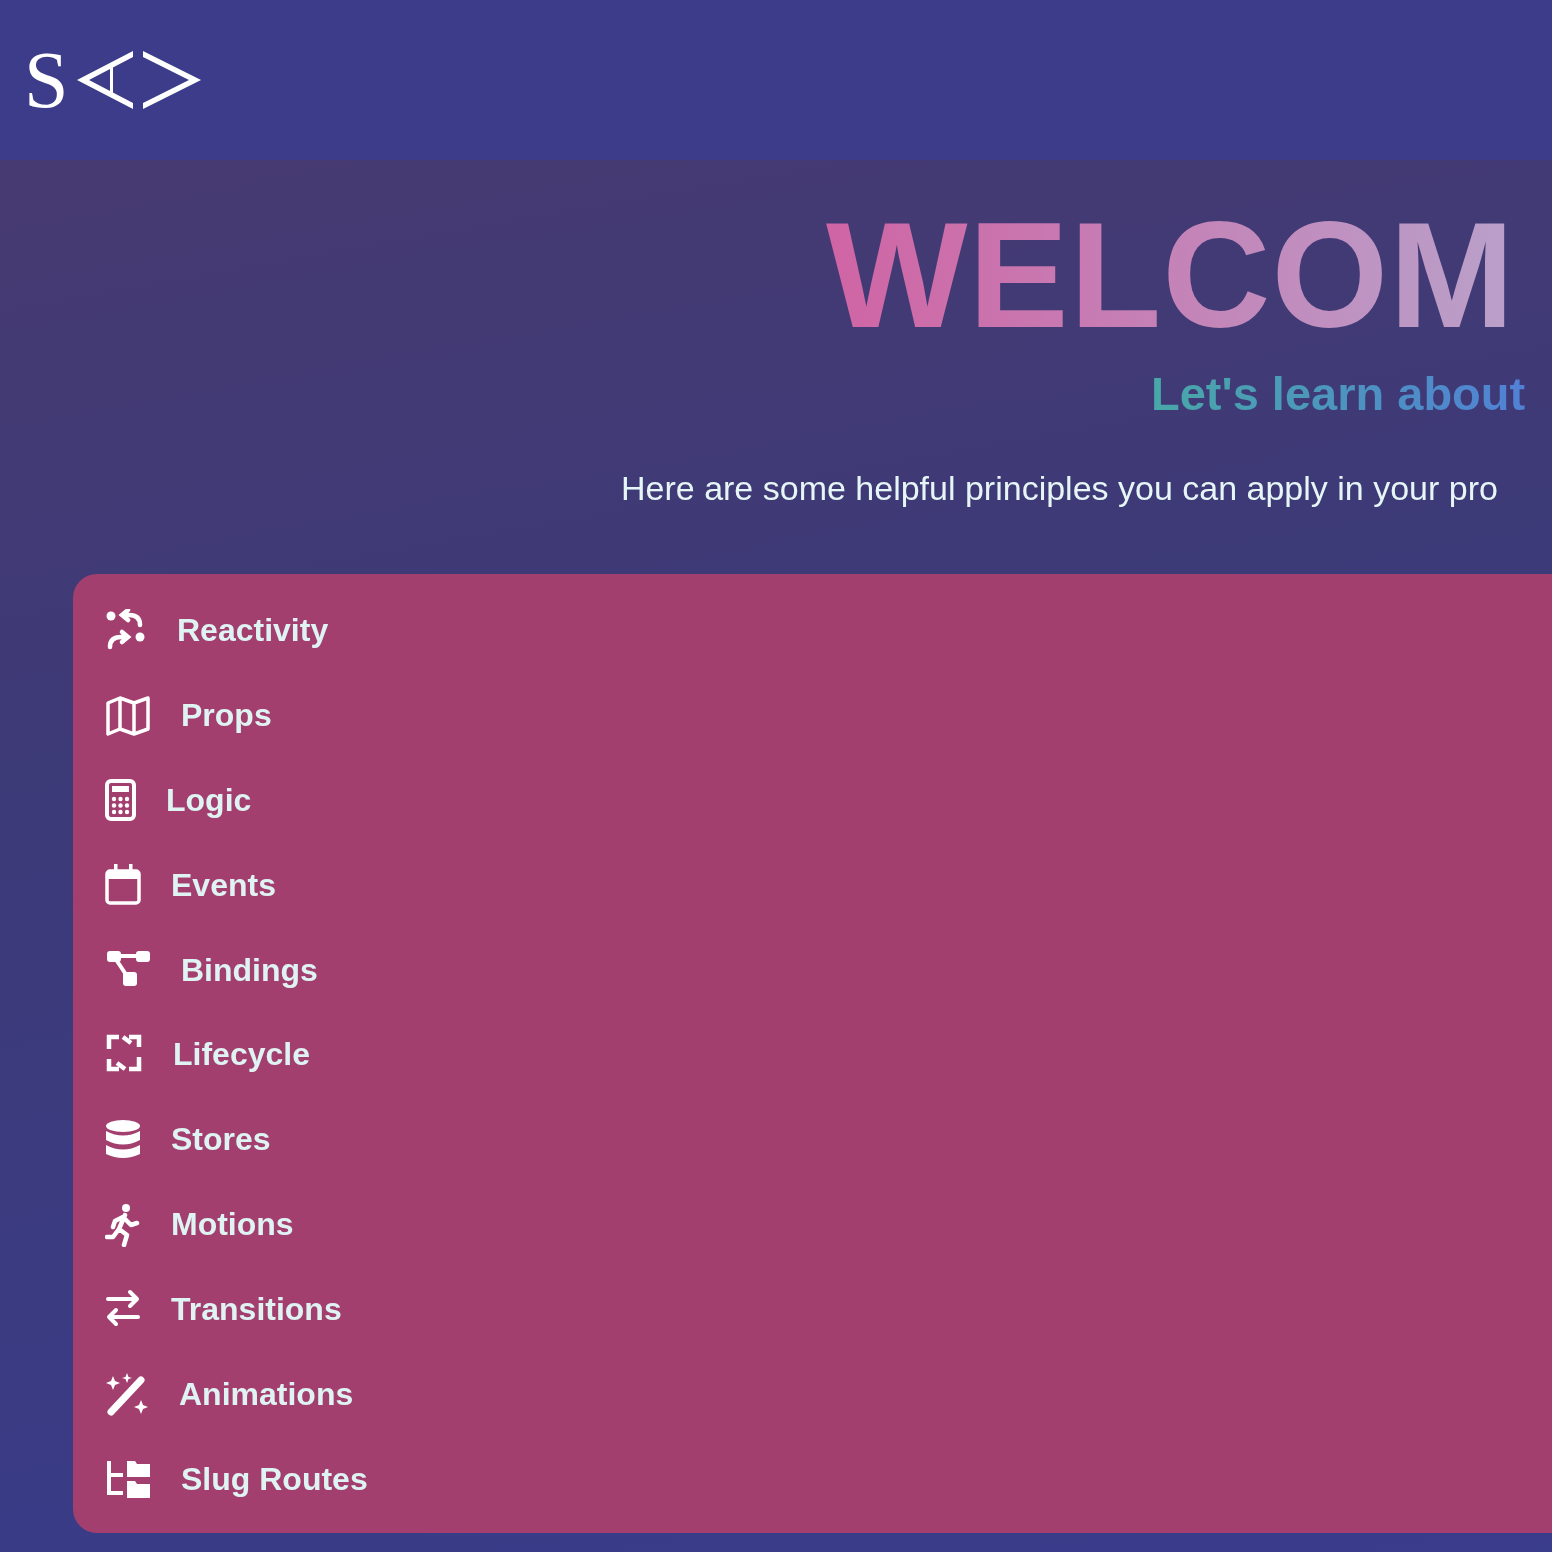 The image size is (1552, 1552). I want to click on topic-link: Stores, so click(188, 1140).